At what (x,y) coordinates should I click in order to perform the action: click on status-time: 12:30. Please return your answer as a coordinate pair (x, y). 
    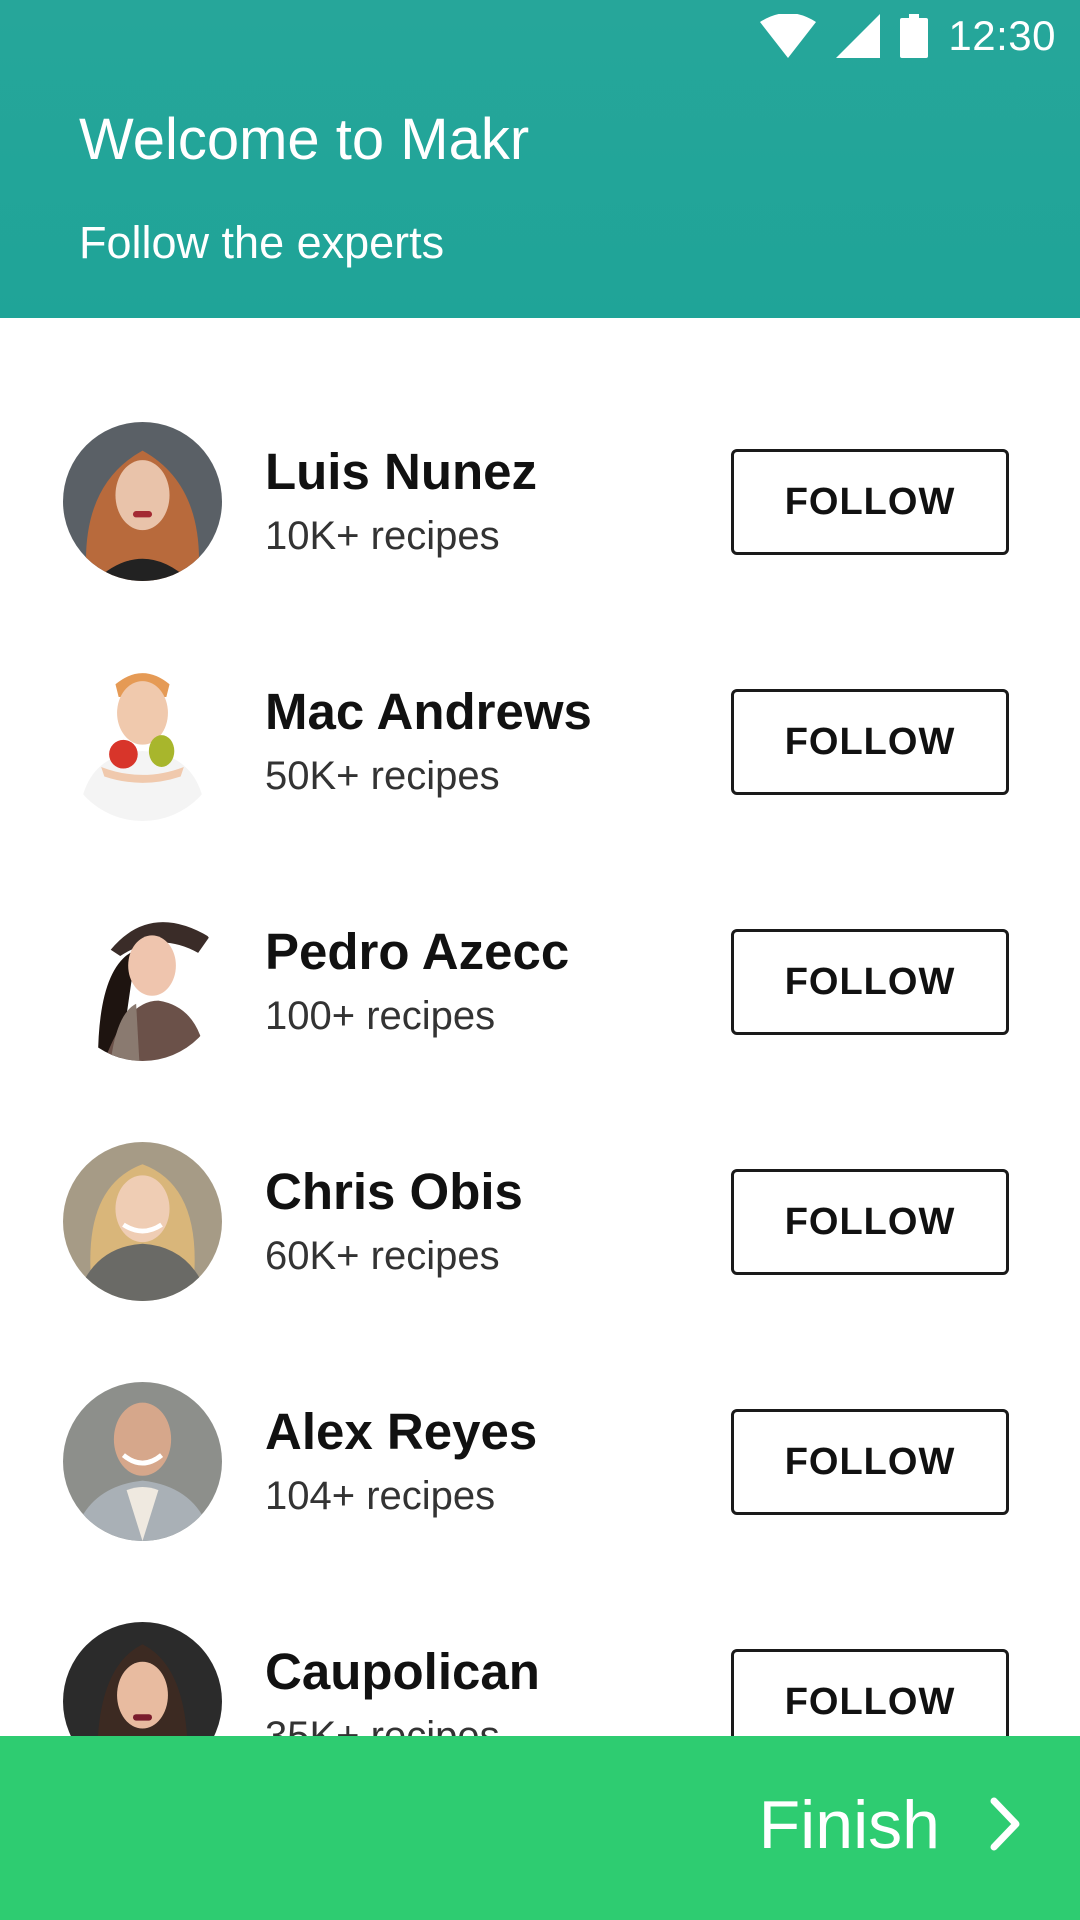
    Looking at the image, I should click on (1002, 35).